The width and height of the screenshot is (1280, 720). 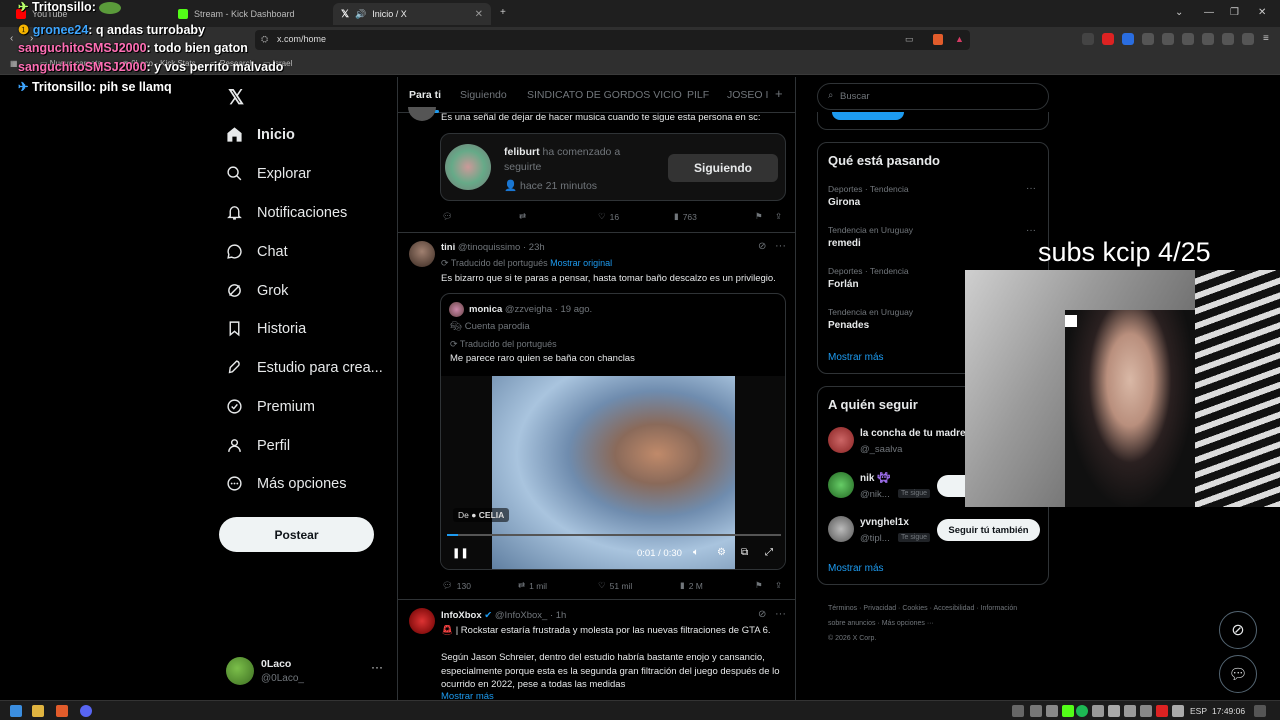 What do you see at coordinates (1179, 12) in the screenshot?
I see `tab-list-icon: ⌄` at bounding box center [1179, 12].